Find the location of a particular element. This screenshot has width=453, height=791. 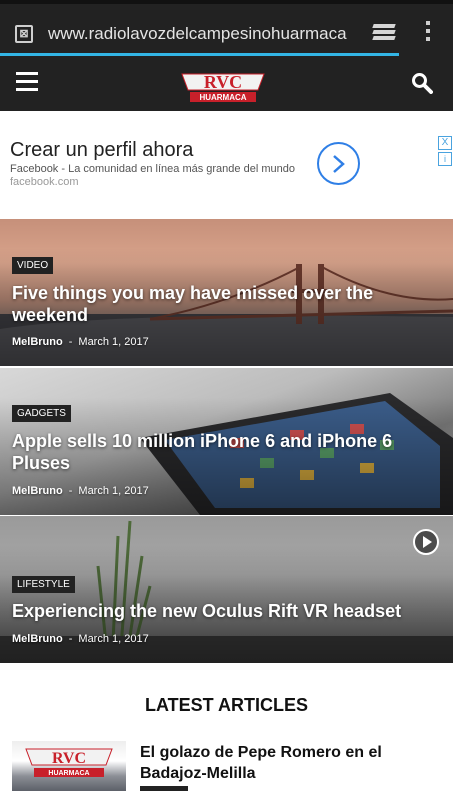

post-category-badge: GADGETS is located at coordinates (41, 413).